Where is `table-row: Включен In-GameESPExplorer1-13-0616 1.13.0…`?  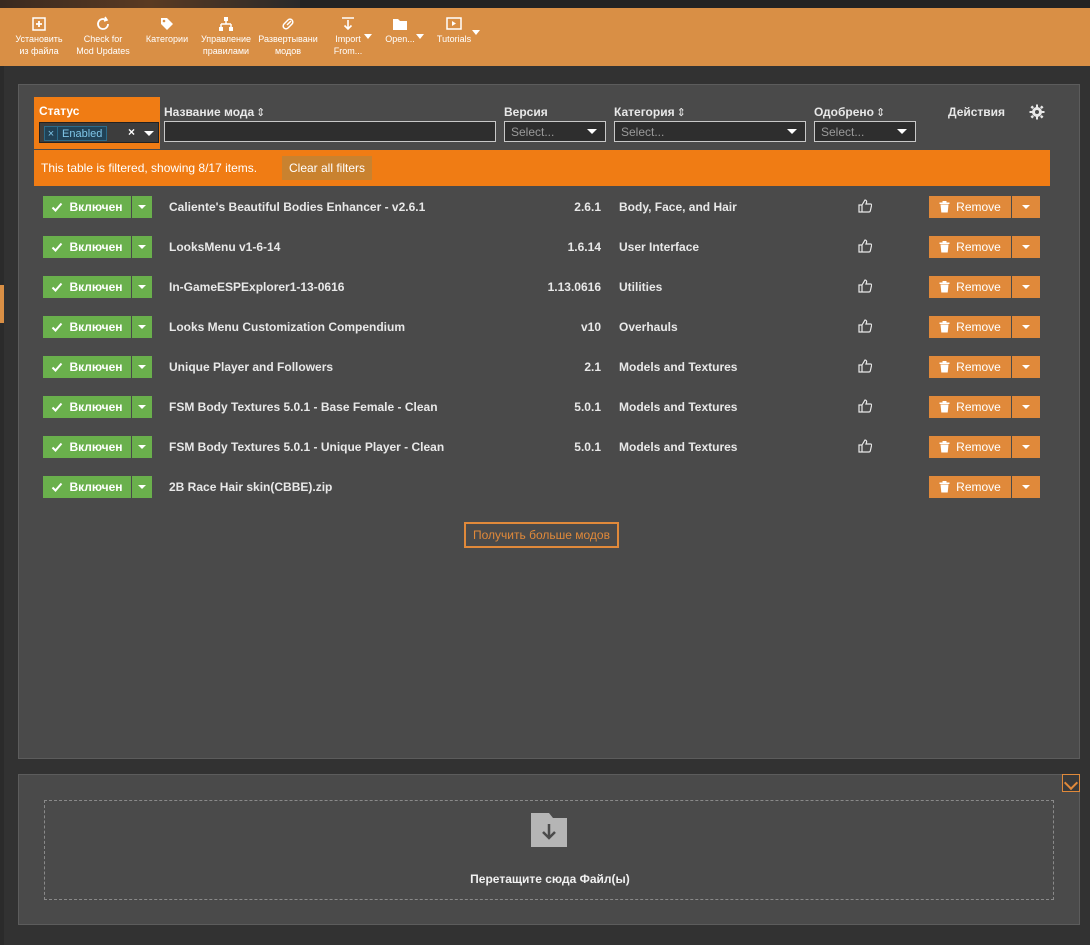 table-row: Включен In-GameESPExplorer1-13-0616 1.13.0… is located at coordinates (549, 286).